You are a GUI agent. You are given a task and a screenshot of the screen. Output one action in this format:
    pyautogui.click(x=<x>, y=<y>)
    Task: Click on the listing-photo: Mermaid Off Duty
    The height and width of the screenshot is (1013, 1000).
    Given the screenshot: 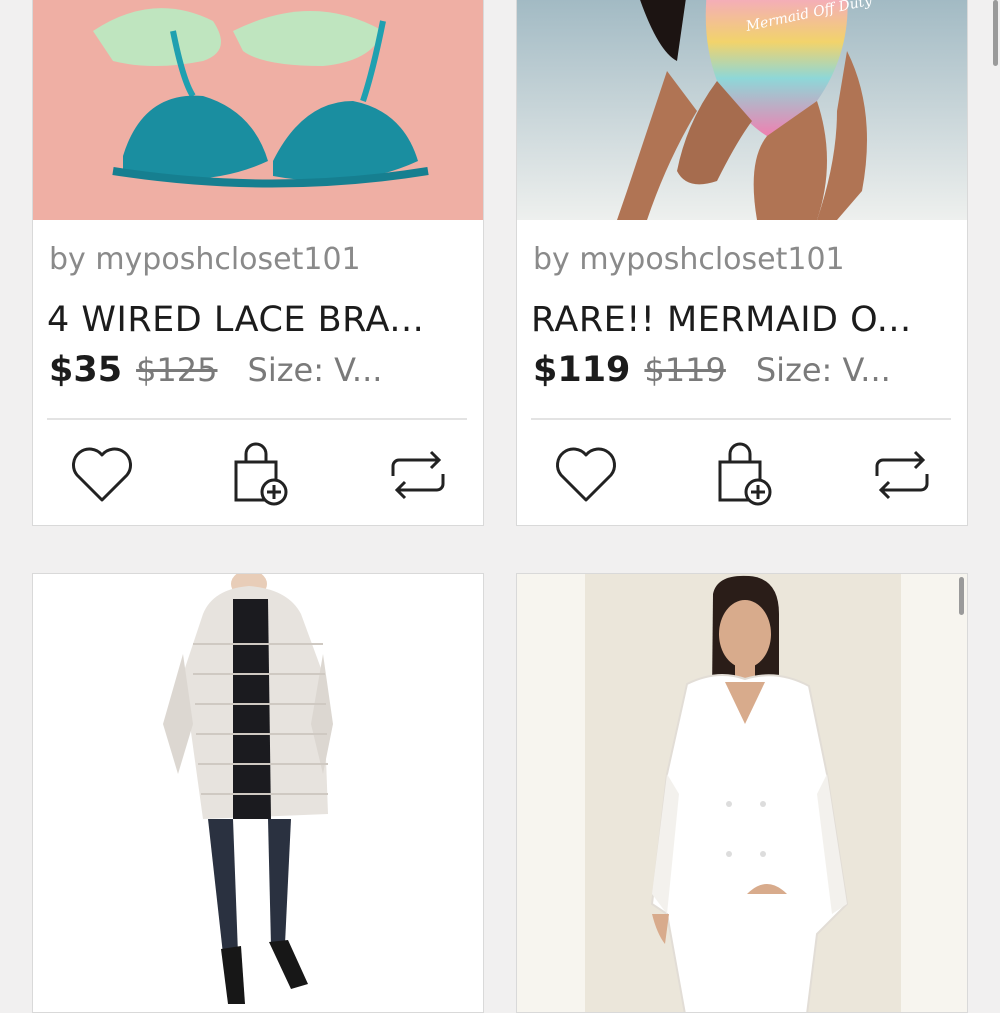 What is the action you would take?
    pyautogui.click(x=742, y=110)
    